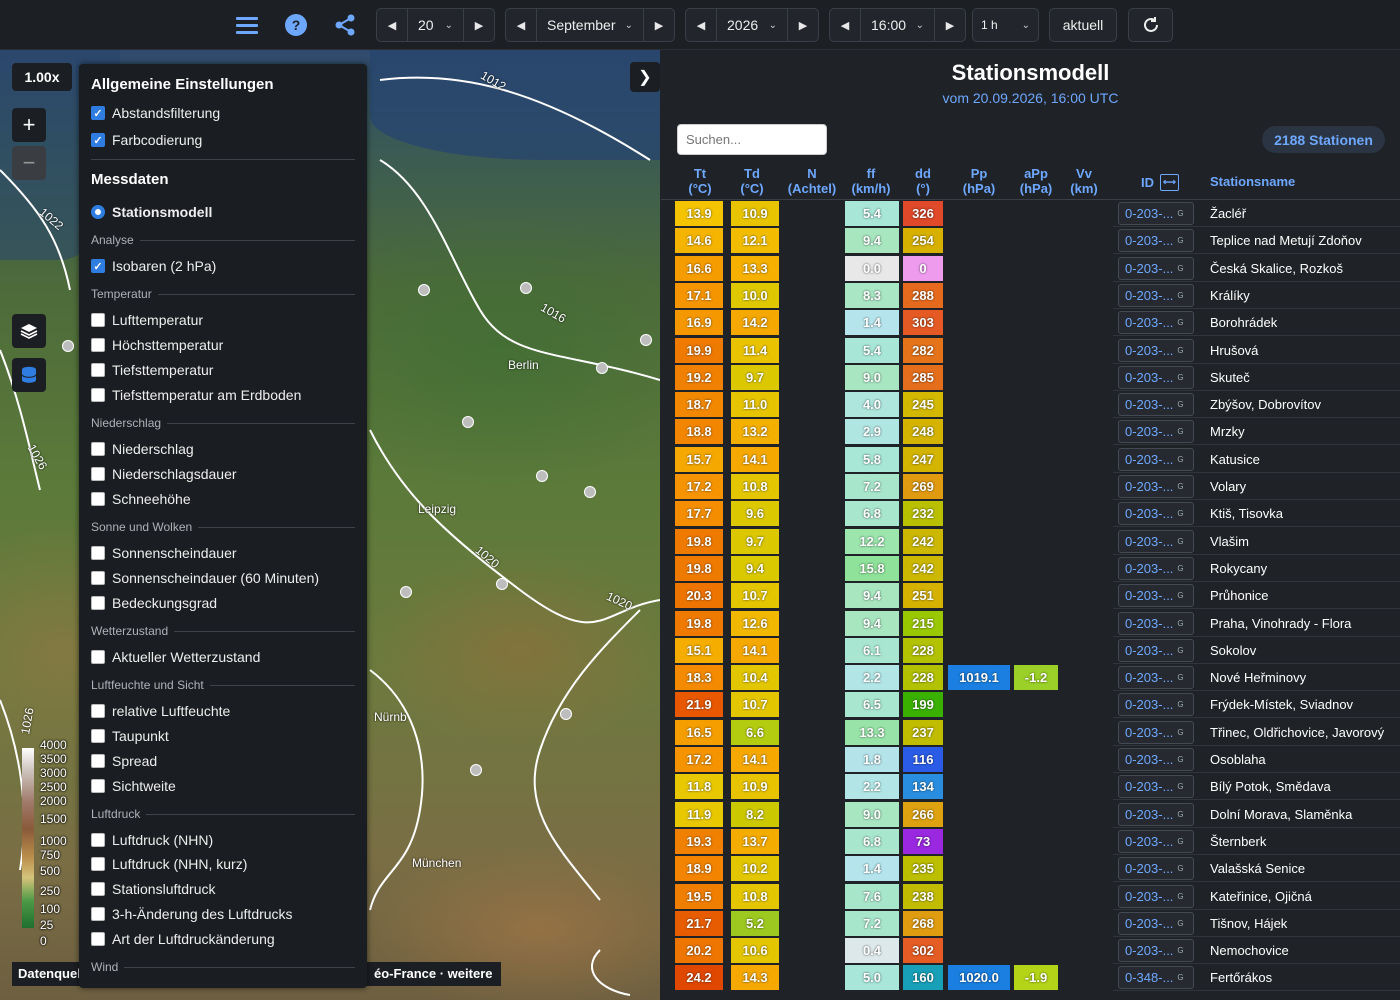 Image resolution: width=1400 pixels, height=1000 pixels. I want to click on niederschlagsdauer-checkbox: Niederschlagsdauer, so click(164, 474).